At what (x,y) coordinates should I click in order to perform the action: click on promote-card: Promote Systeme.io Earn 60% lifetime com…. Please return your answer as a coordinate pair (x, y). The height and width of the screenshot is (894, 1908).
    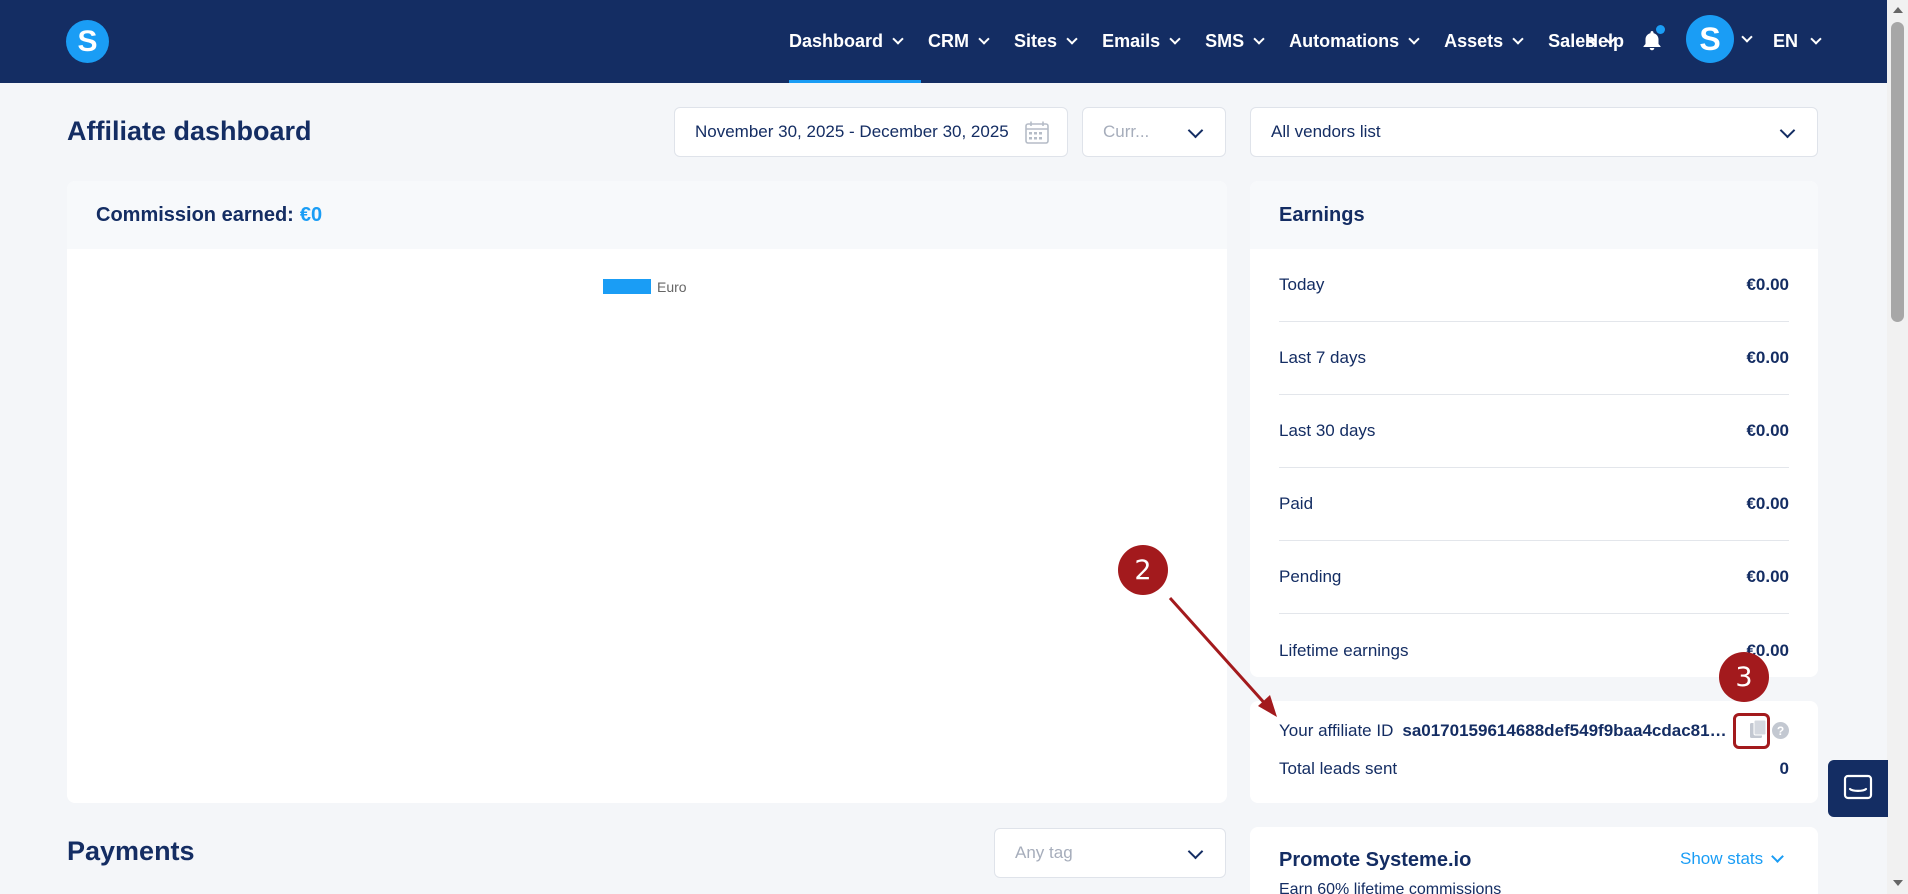
    Looking at the image, I should click on (1534, 860).